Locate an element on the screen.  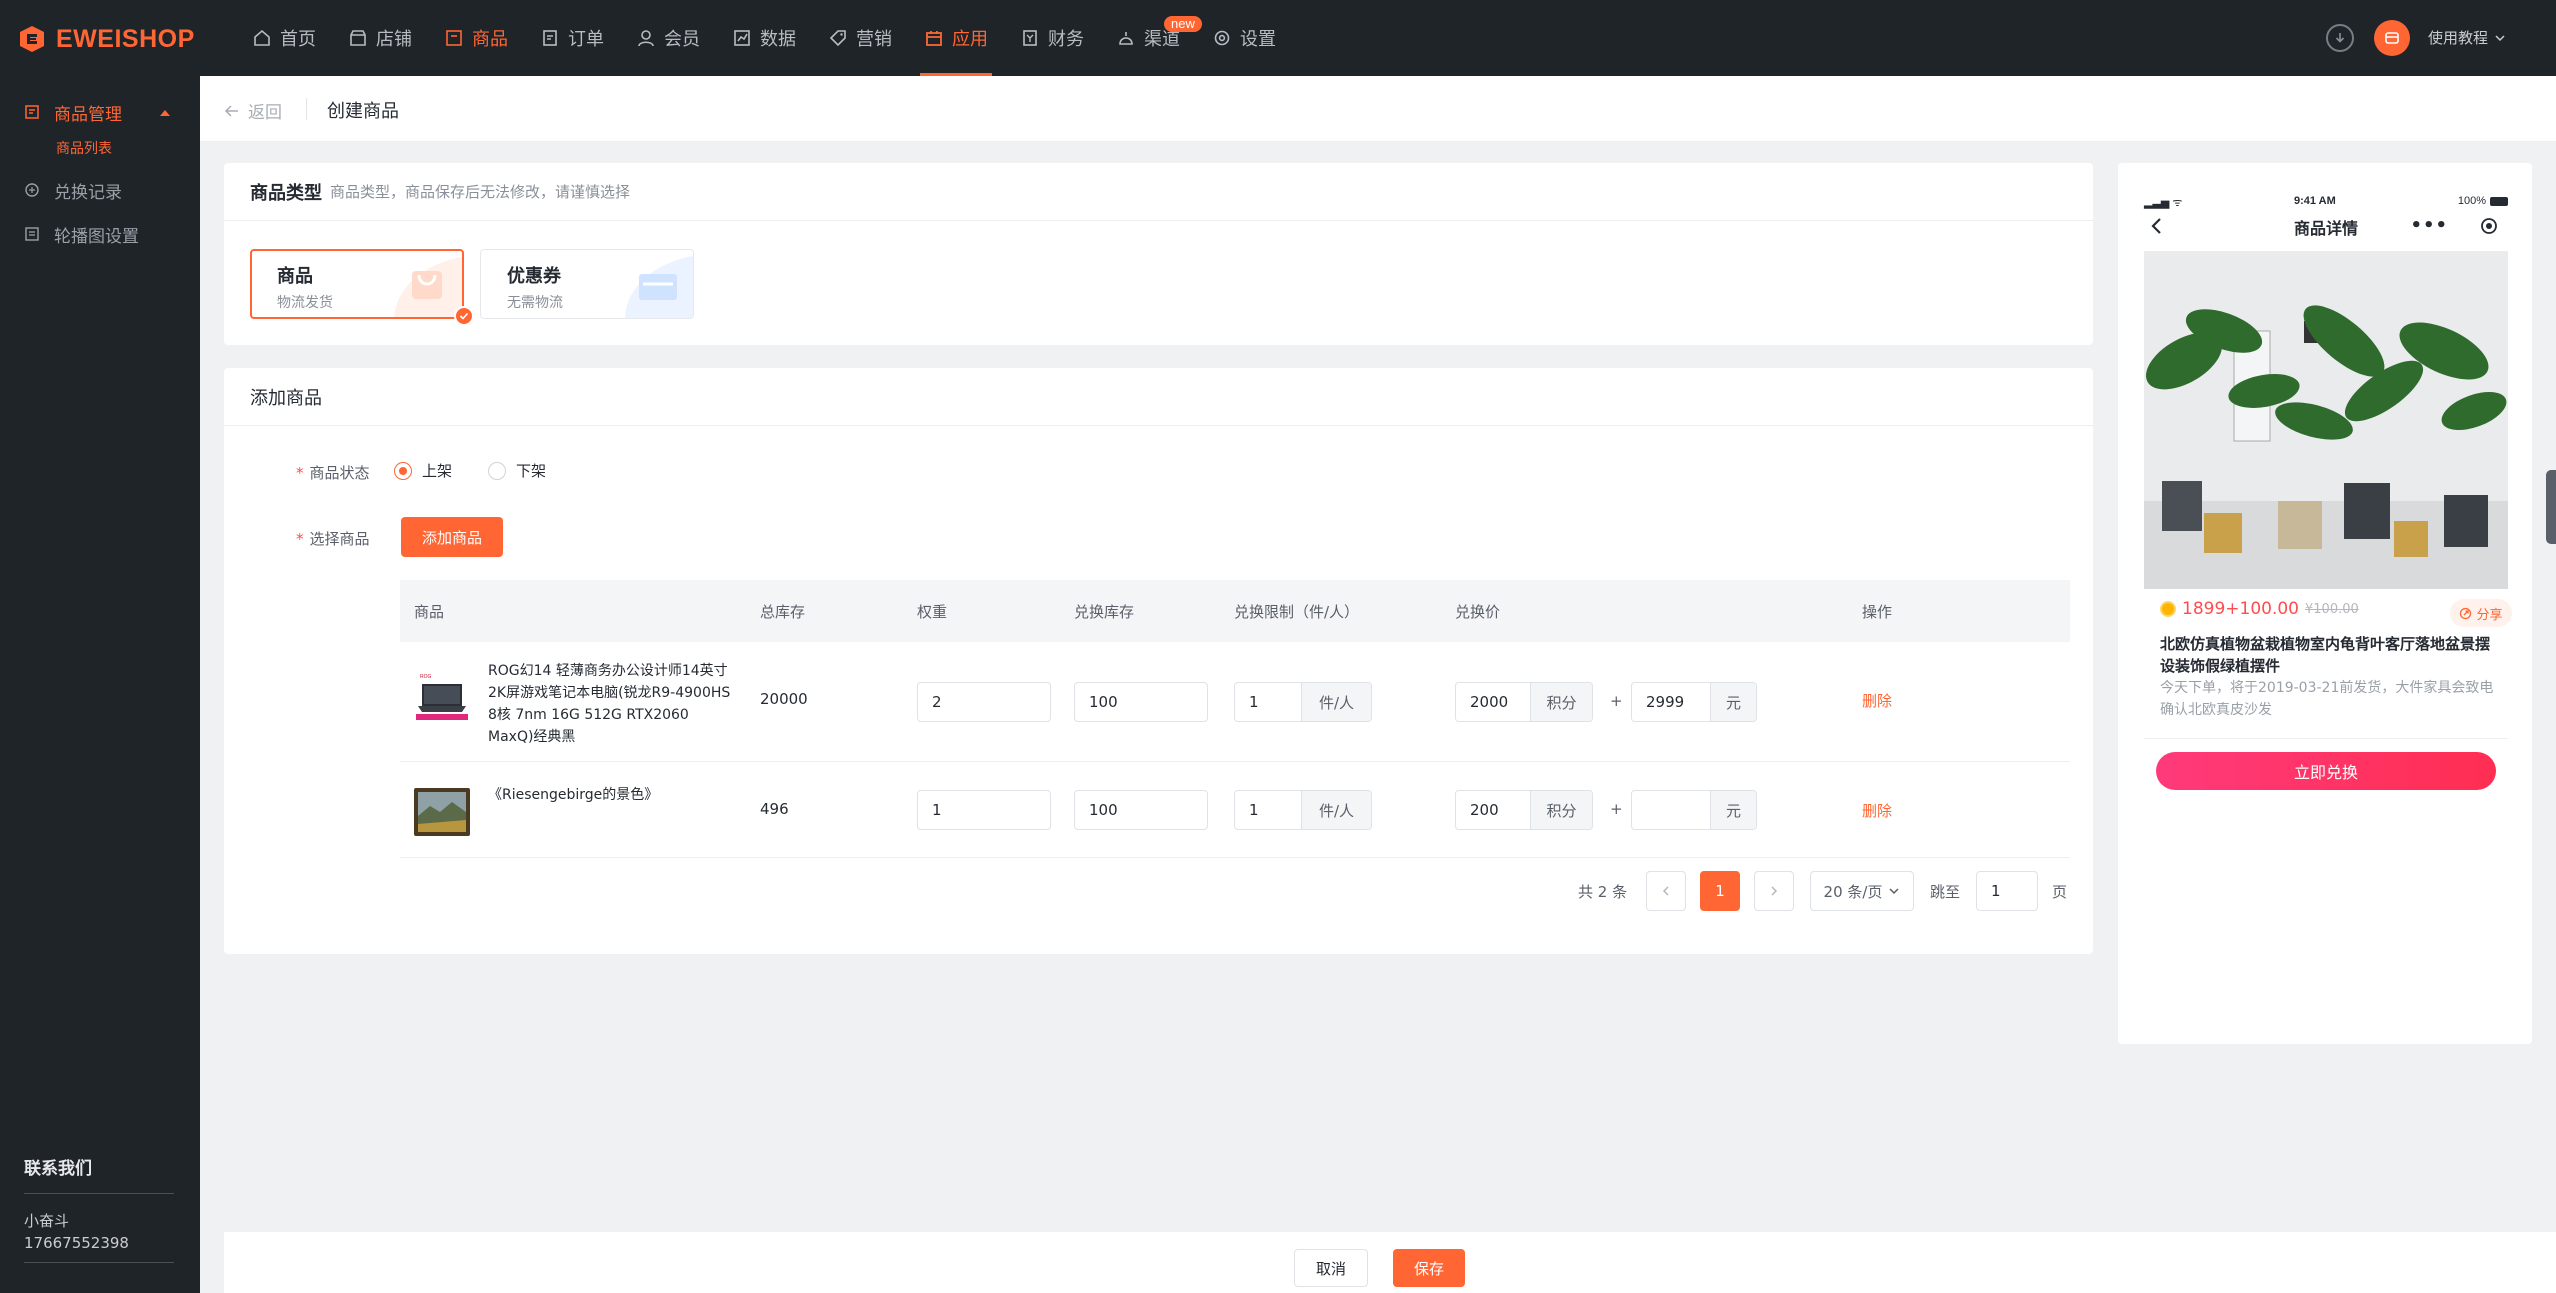
avatar is located at coordinates (2392, 38).